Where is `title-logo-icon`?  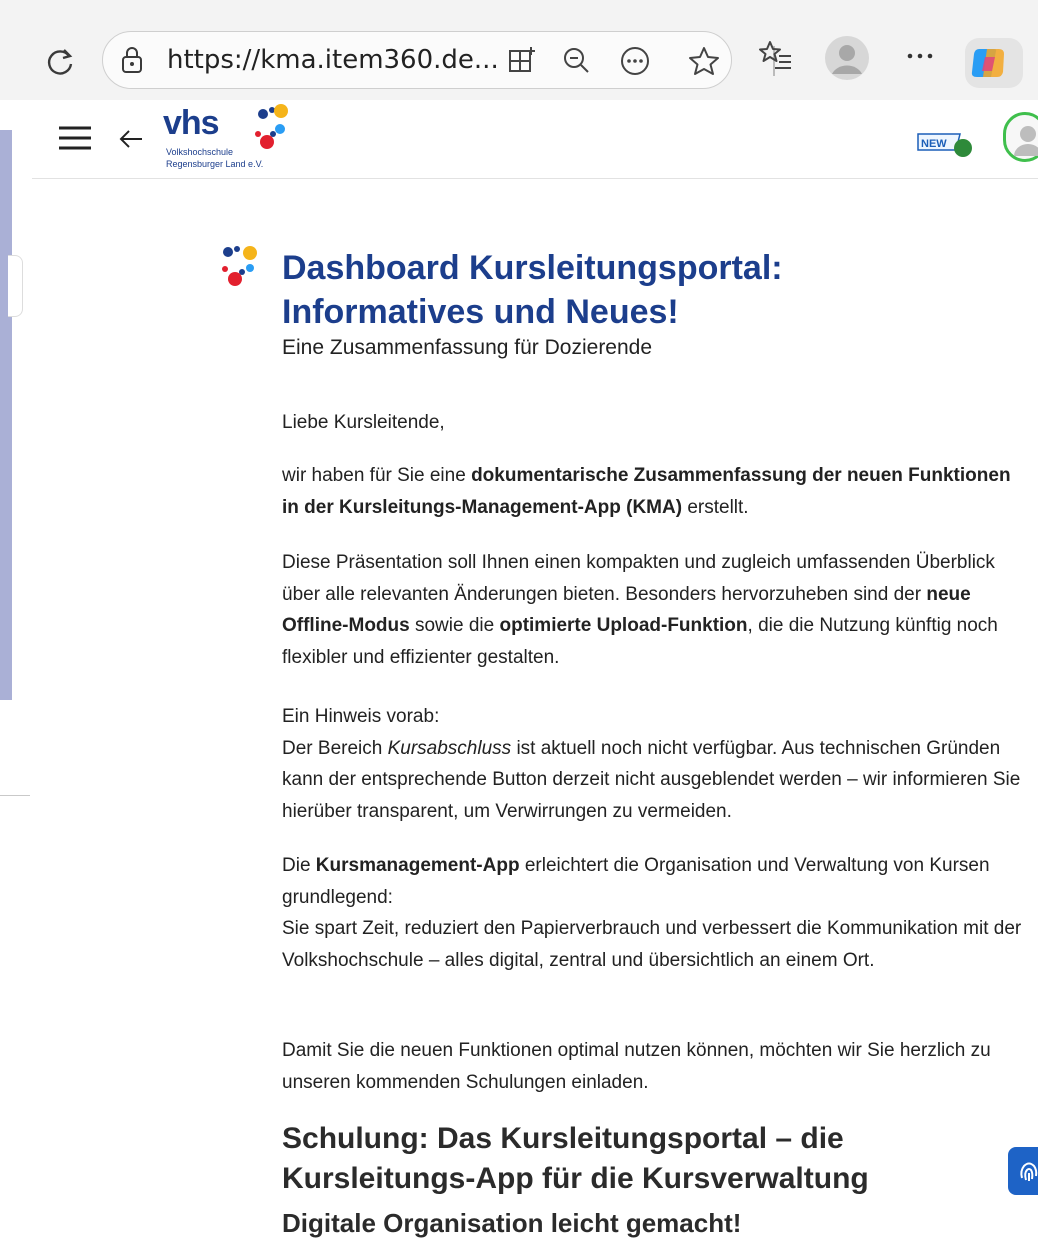
title-logo-icon is located at coordinates (241, 268).